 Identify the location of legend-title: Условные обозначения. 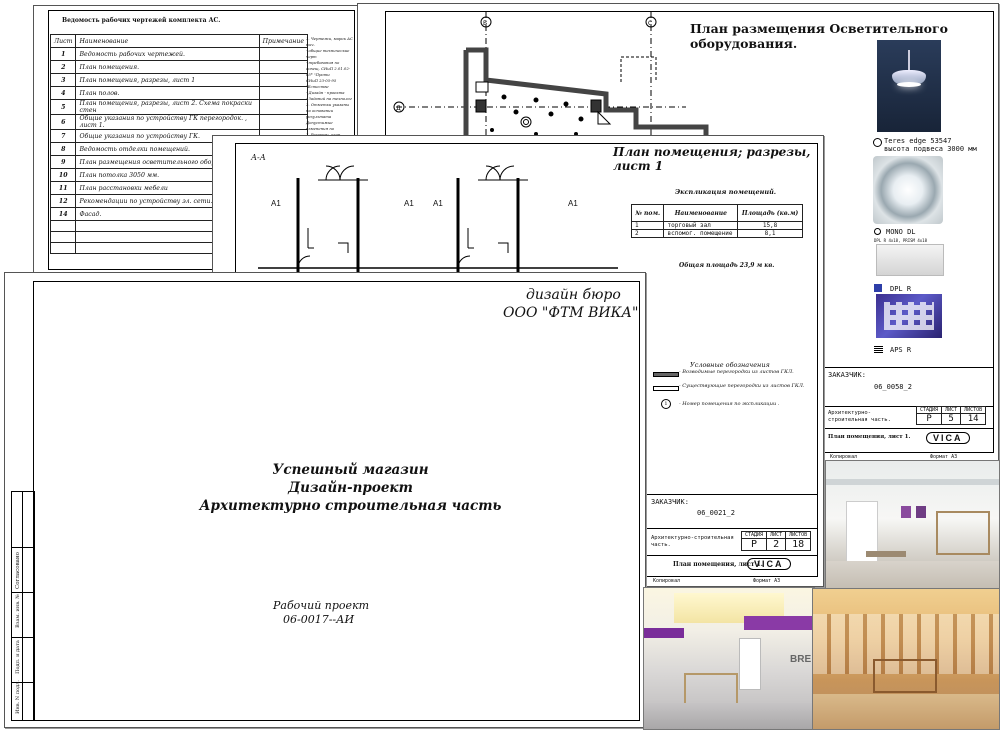
(730, 365).